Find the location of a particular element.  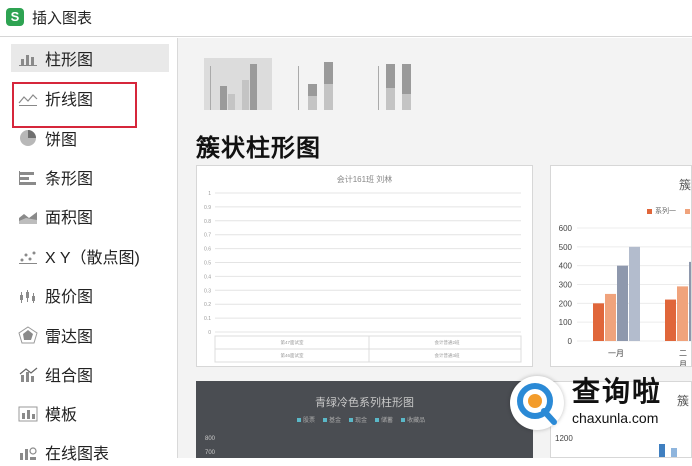

sidebar-item-stock: 股价图 is located at coordinates (90, 295).